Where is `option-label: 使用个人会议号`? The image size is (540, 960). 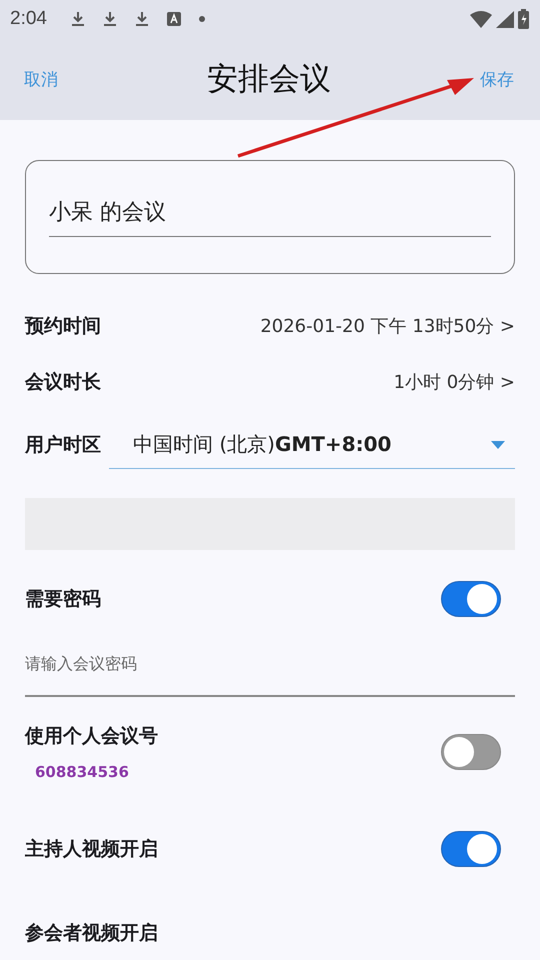
option-label: 使用个人会议号 is located at coordinates (91, 736).